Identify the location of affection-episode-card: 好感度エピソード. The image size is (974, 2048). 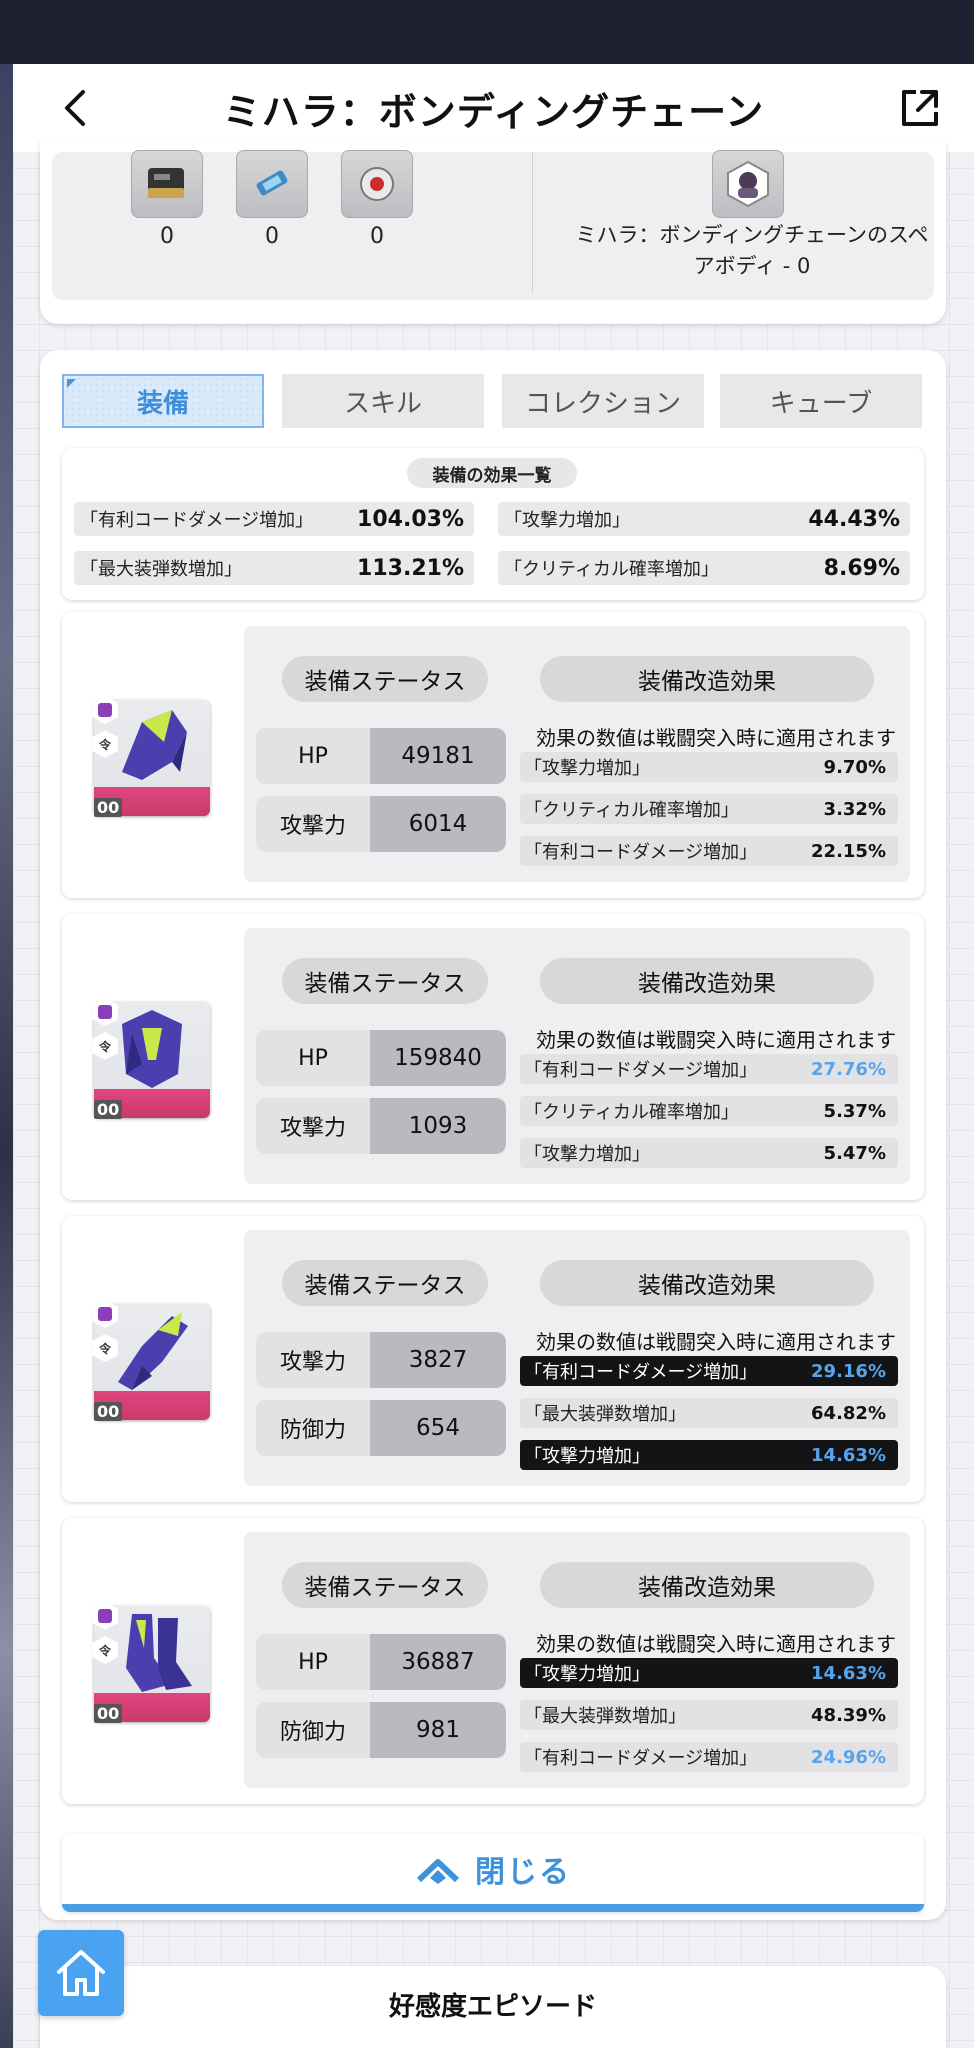
(493, 2007).